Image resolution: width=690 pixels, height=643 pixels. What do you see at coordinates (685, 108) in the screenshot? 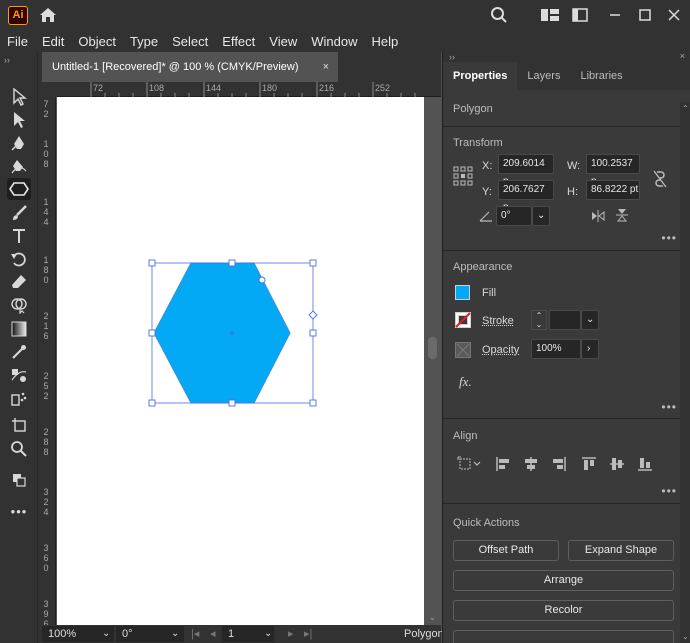
I see `panel-scroll-up-icon: ⌃` at bounding box center [685, 108].